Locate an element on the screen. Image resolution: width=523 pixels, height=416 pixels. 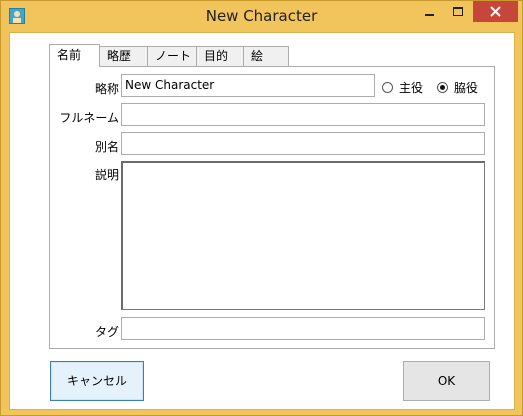
minimize-button is located at coordinates (430, 11).